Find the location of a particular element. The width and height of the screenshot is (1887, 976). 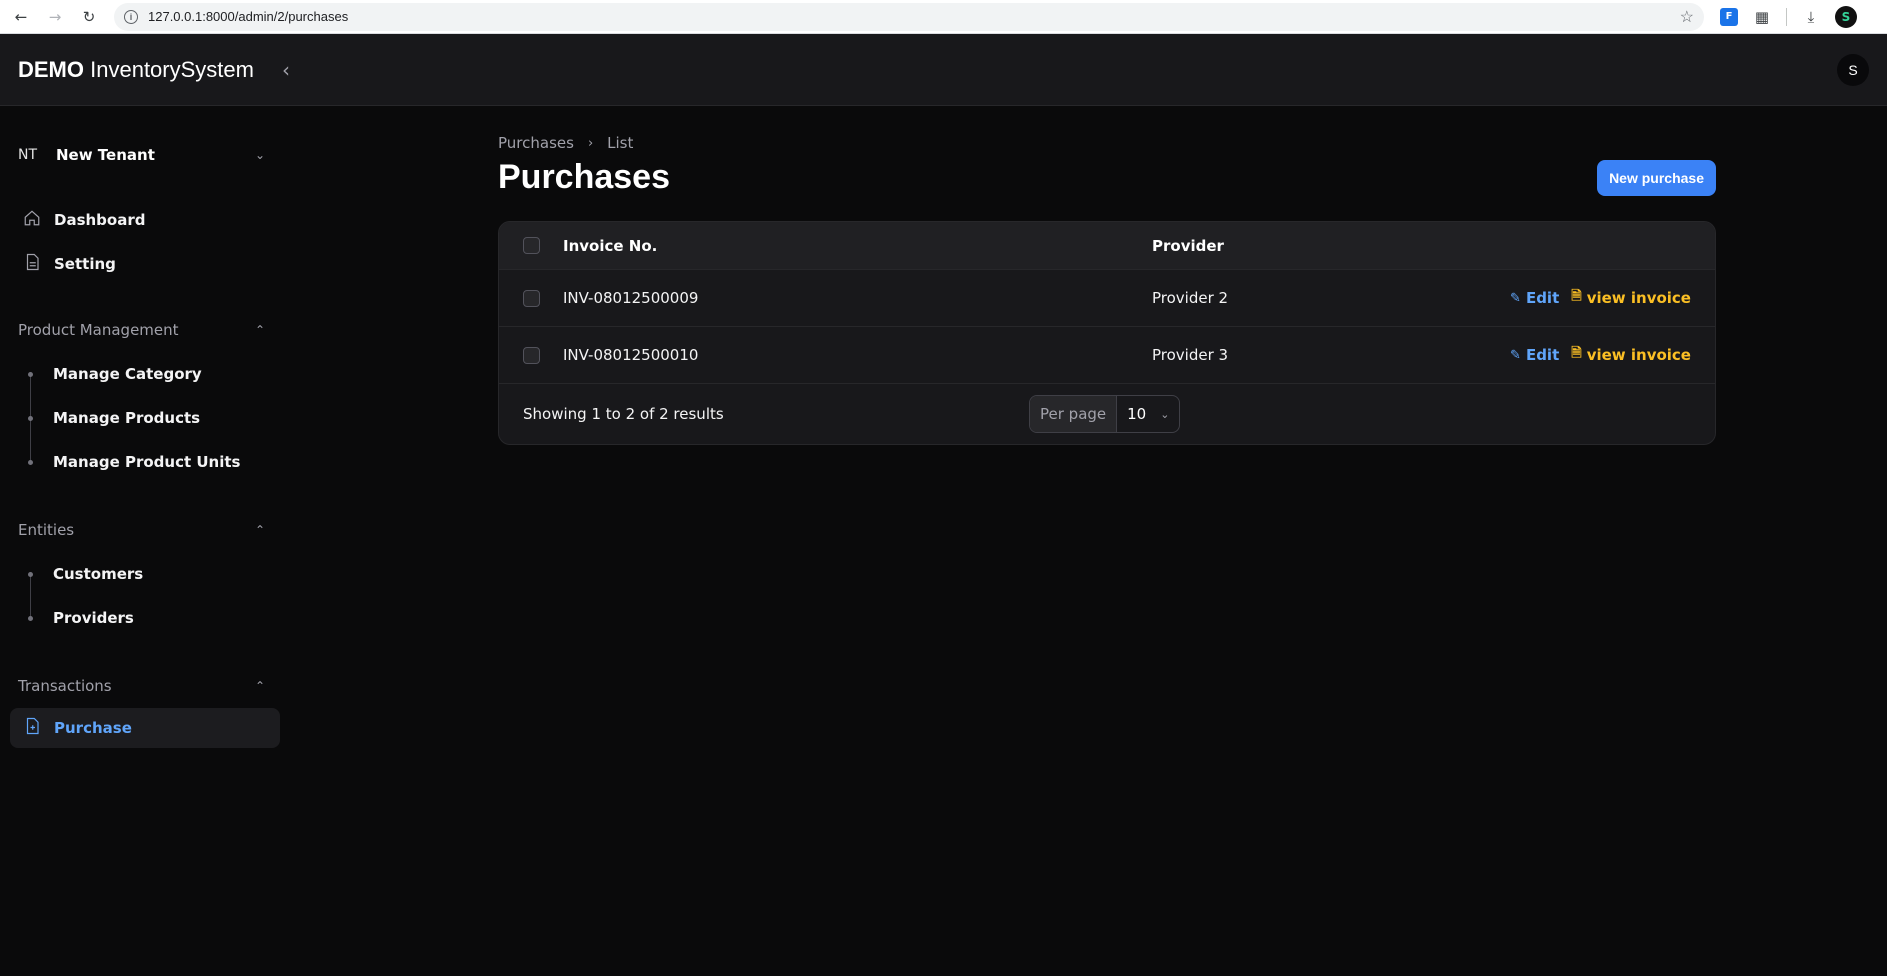

sidebar-item-manage-product-units: Manage Product Units is located at coordinates (145, 462).